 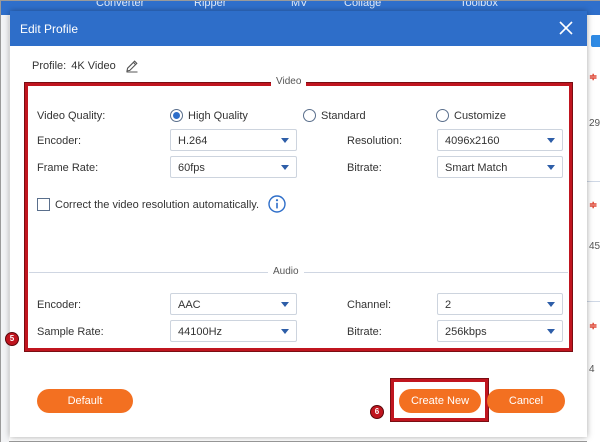 I want to click on video-section-label: Video, so click(x=289, y=81).